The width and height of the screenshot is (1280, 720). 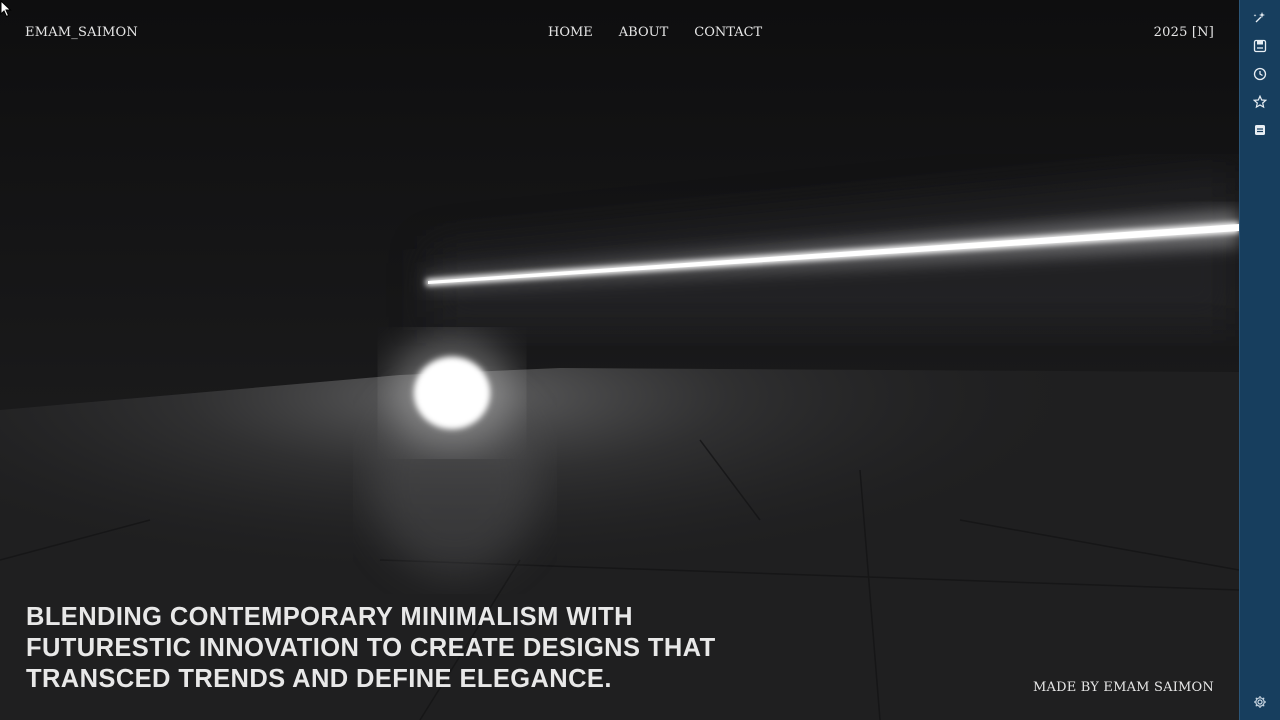 What do you see at coordinates (6, 9) in the screenshot?
I see `mouse-cursor-icon` at bounding box center [6, 9].